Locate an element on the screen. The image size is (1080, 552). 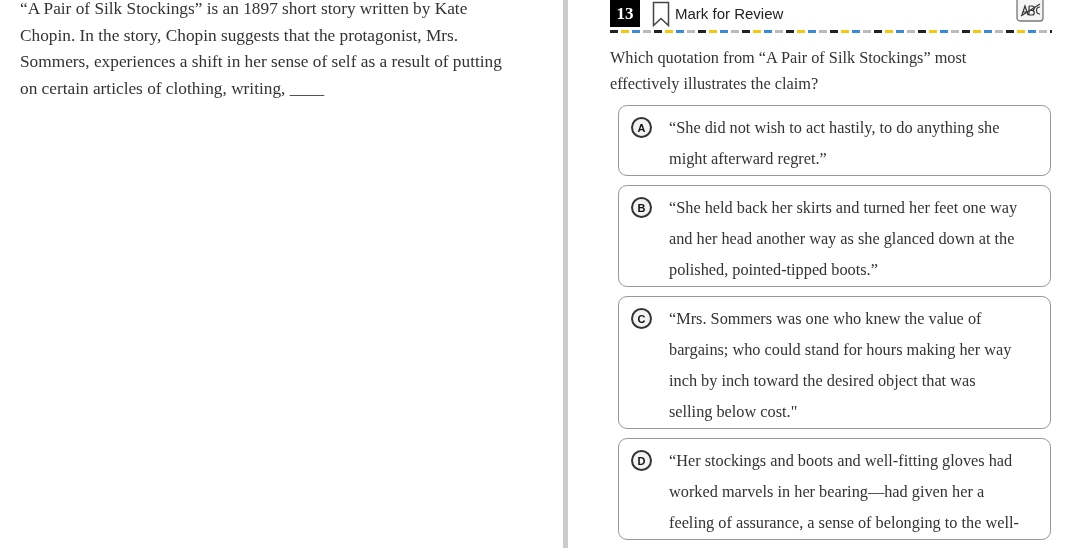
option-letter: D is located at coordinates (641, 460).